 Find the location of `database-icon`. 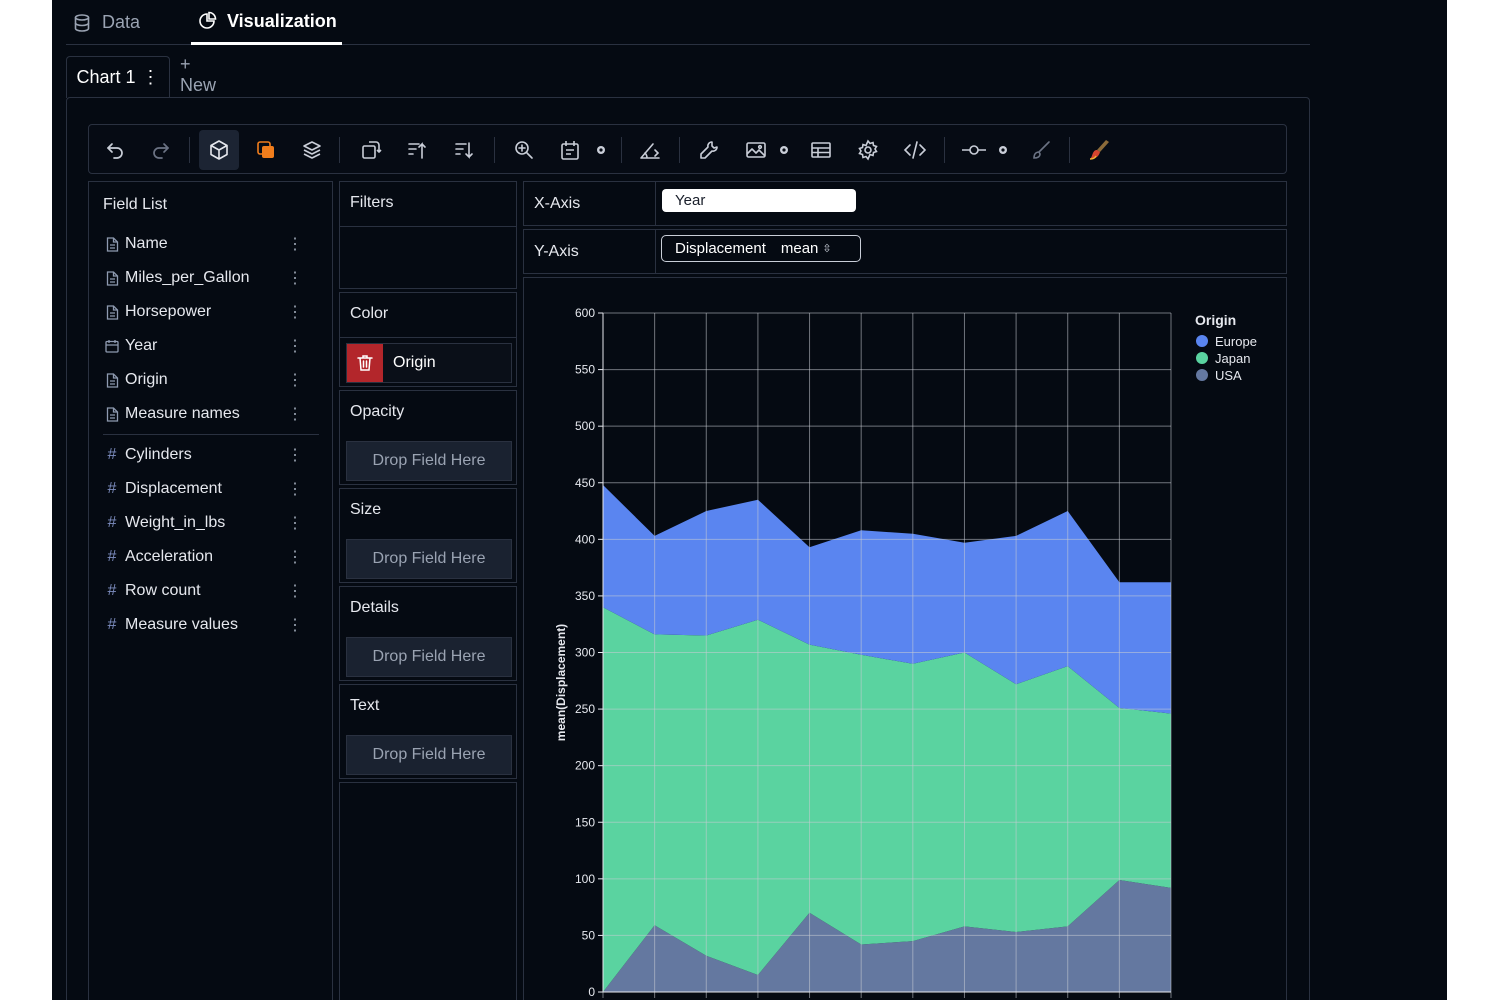

database-icon is located at coordinates (82, 23).